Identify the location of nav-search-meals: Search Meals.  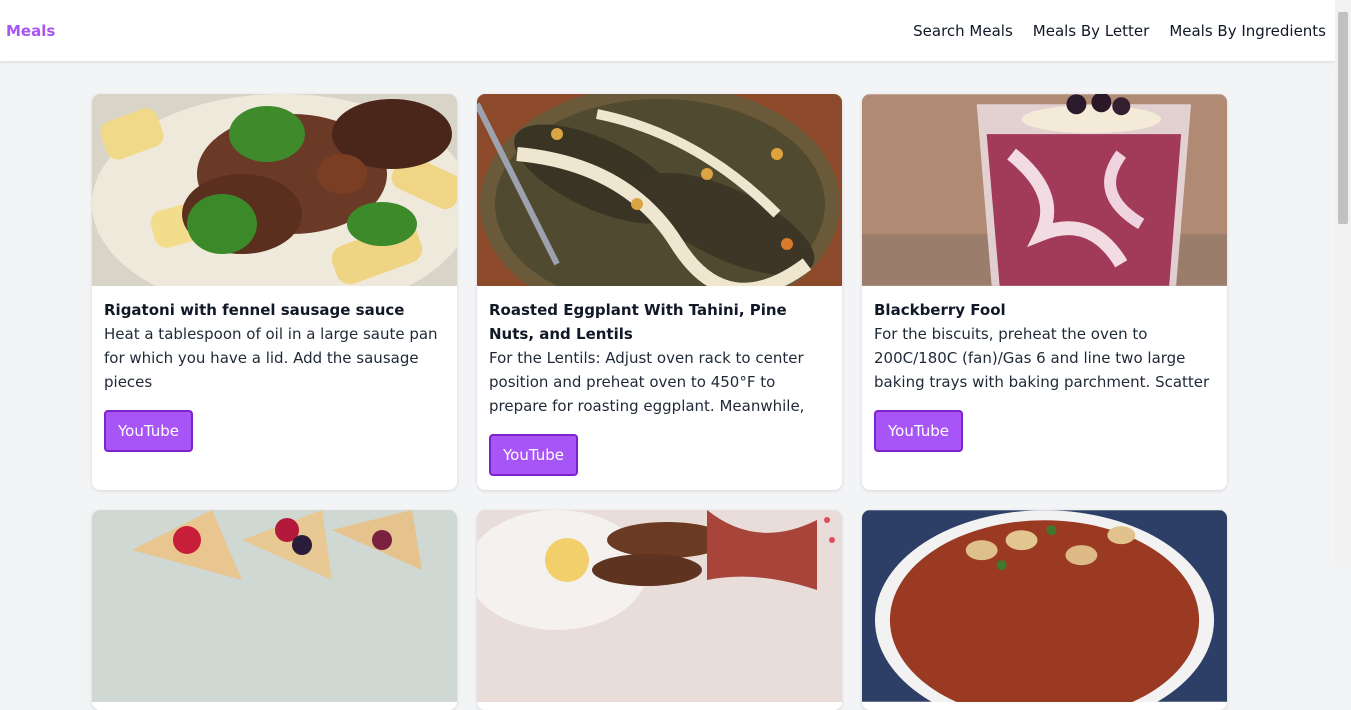
(963, 31).